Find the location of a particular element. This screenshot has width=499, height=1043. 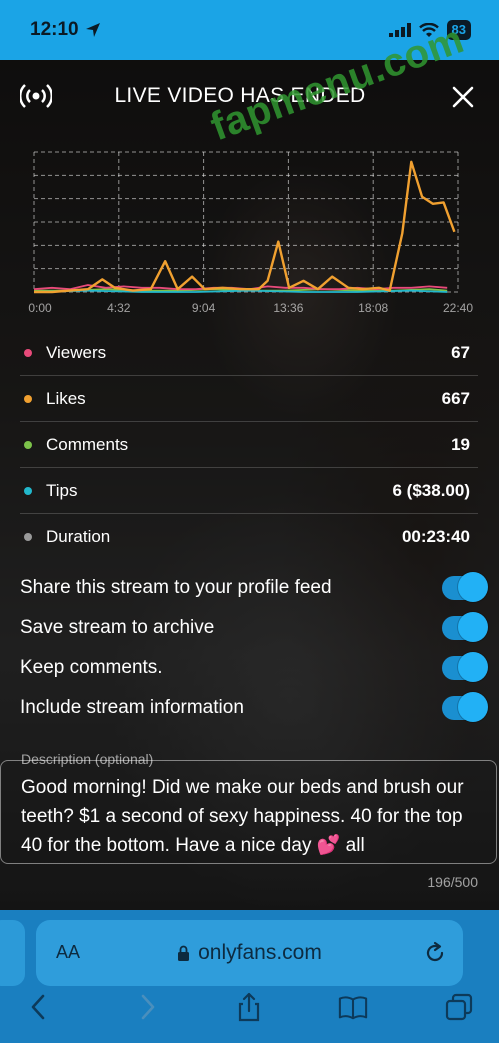

toggle-label: Keep comments. is located at coordinates (91, 667).